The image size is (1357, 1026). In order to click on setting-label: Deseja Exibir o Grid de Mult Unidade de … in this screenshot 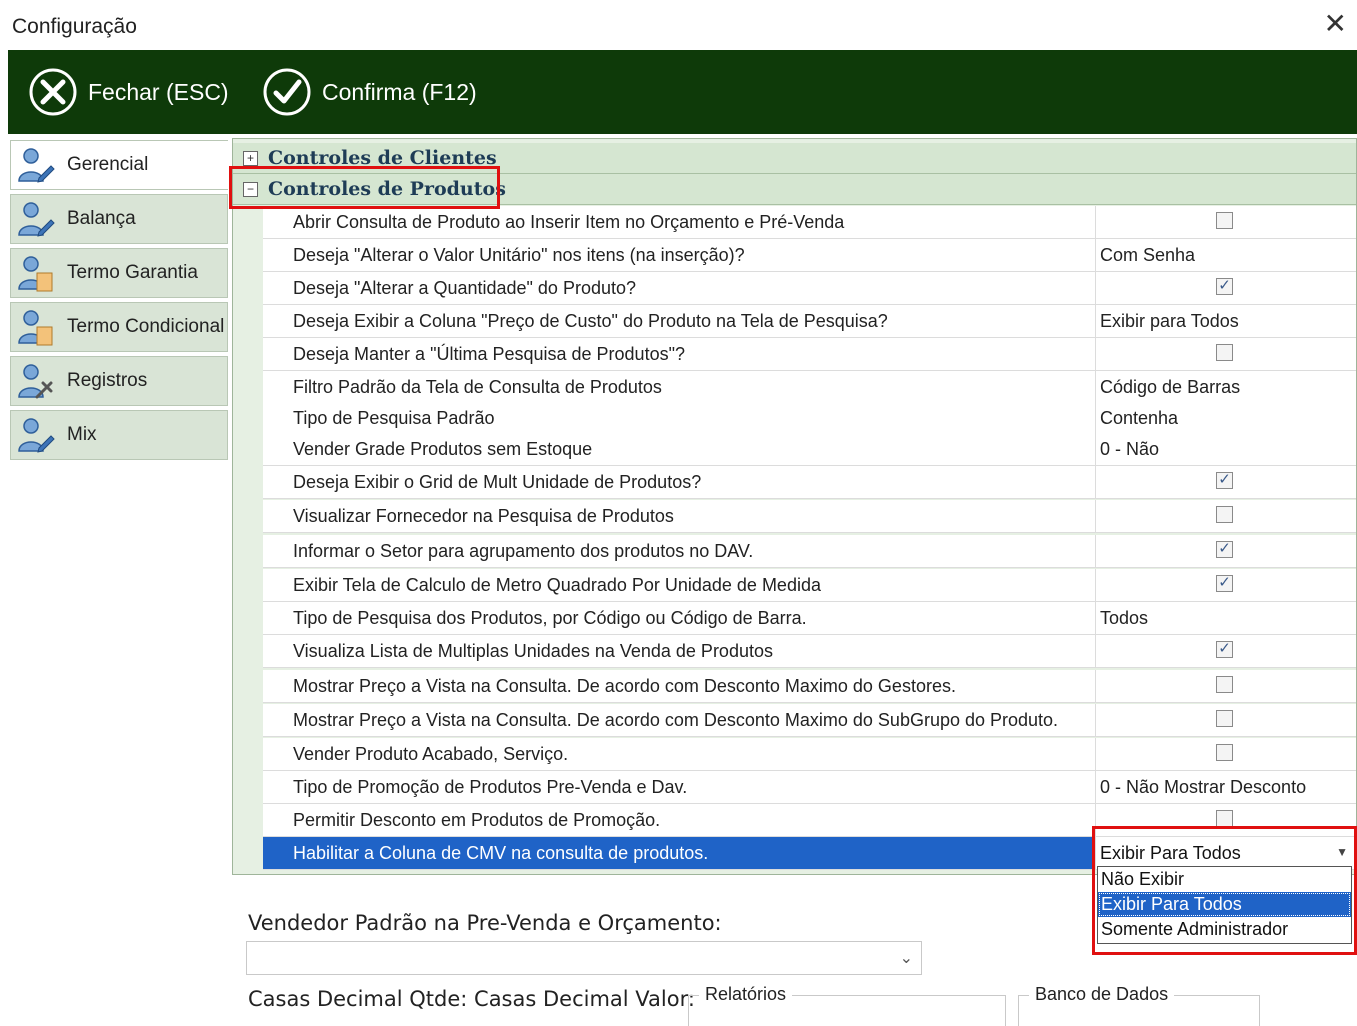, I will do `click(497, 482)`.